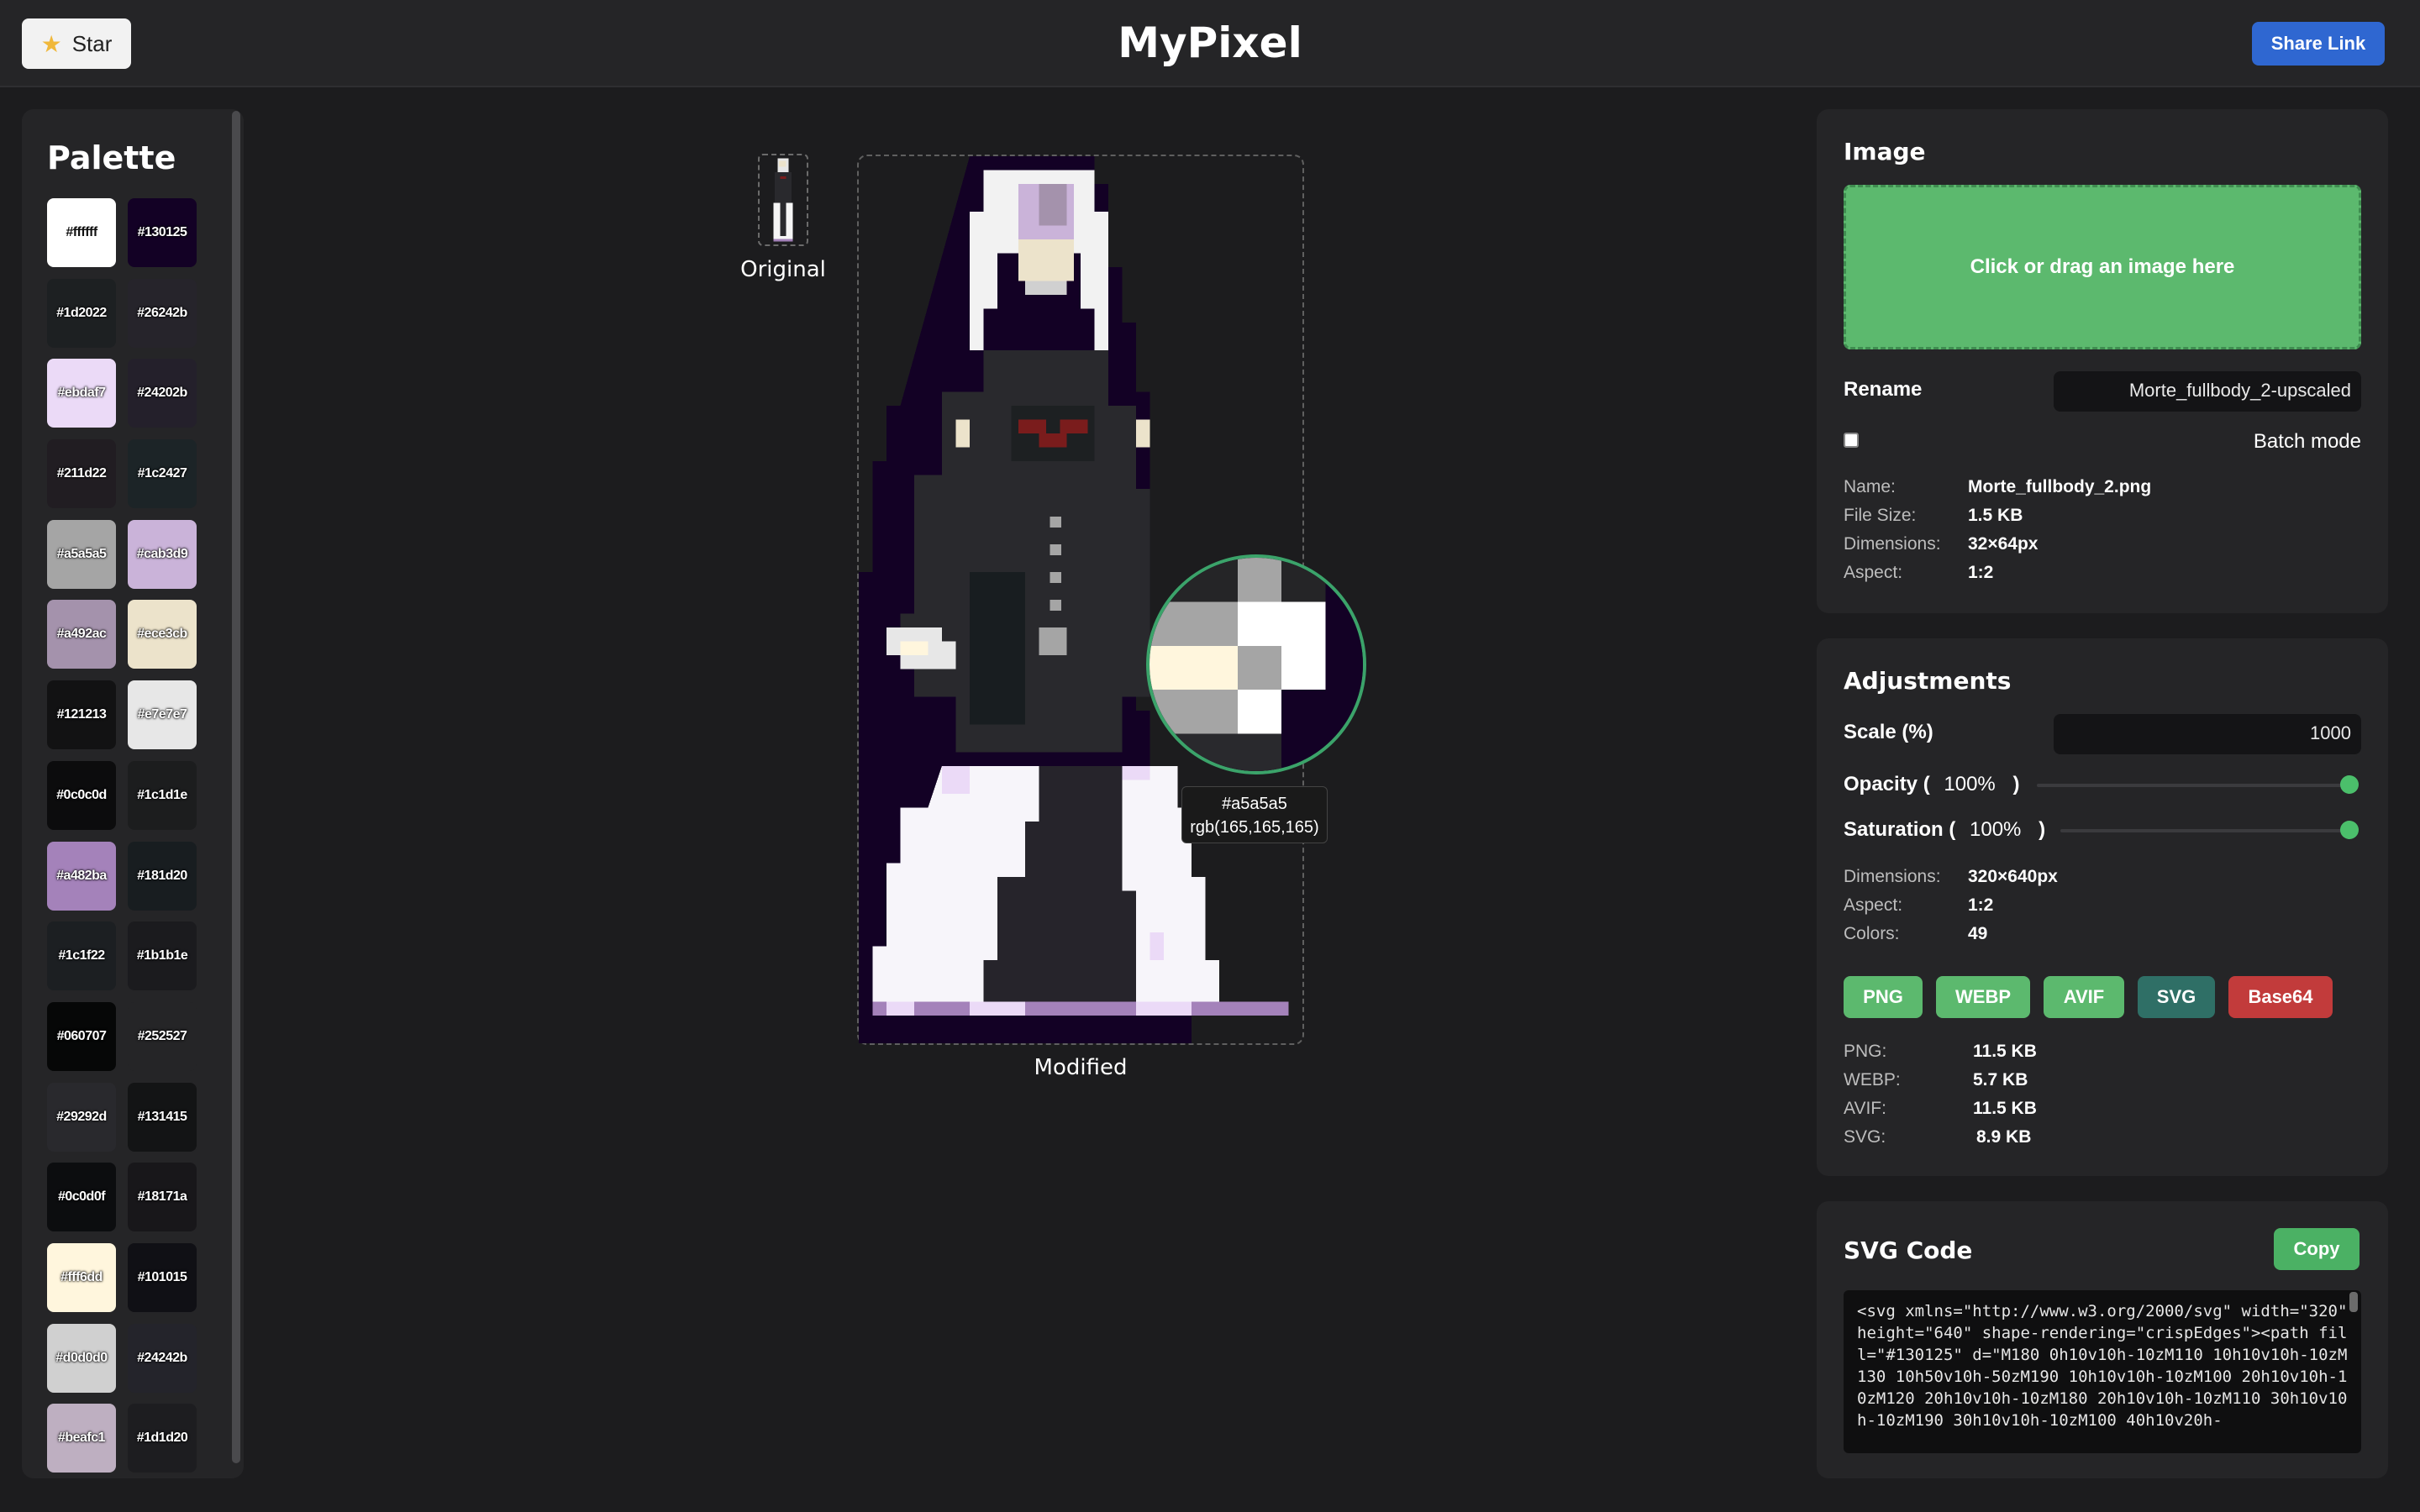 This screenshot has height=1512, width=2420. What do you see at coordinates (2013, 876) in the screenshot?
I see `adj-dims-value: 320×640px` at bounding box center [2013, 876].